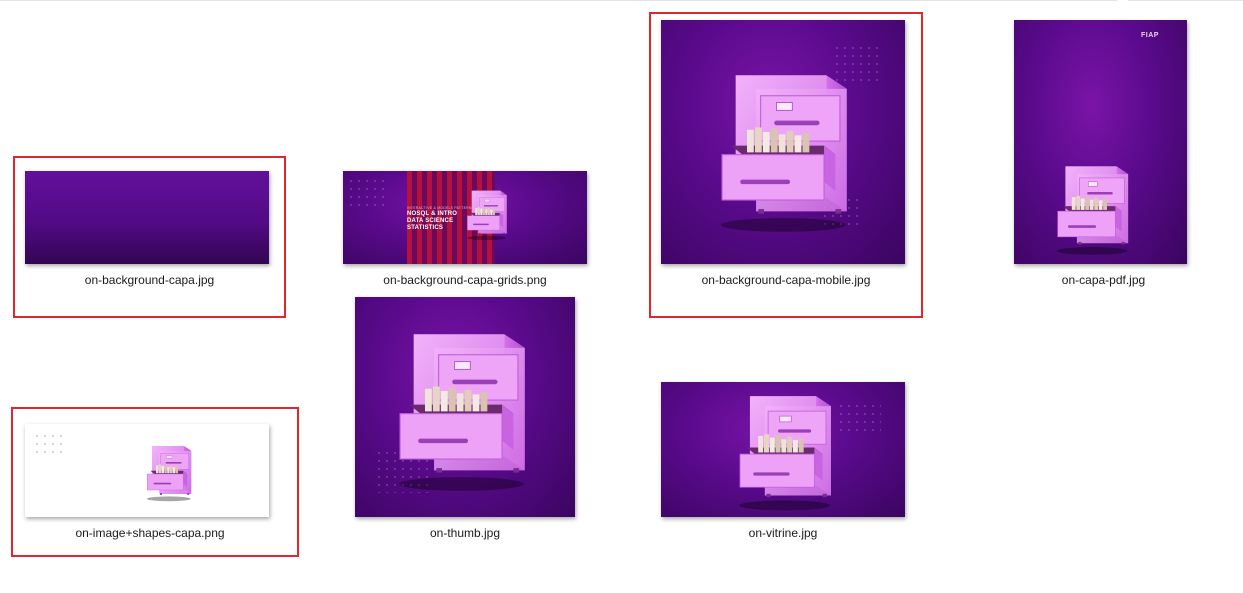  I want to click on file-name-label: on-capa-pdf.jpg, so click(1103, 280).